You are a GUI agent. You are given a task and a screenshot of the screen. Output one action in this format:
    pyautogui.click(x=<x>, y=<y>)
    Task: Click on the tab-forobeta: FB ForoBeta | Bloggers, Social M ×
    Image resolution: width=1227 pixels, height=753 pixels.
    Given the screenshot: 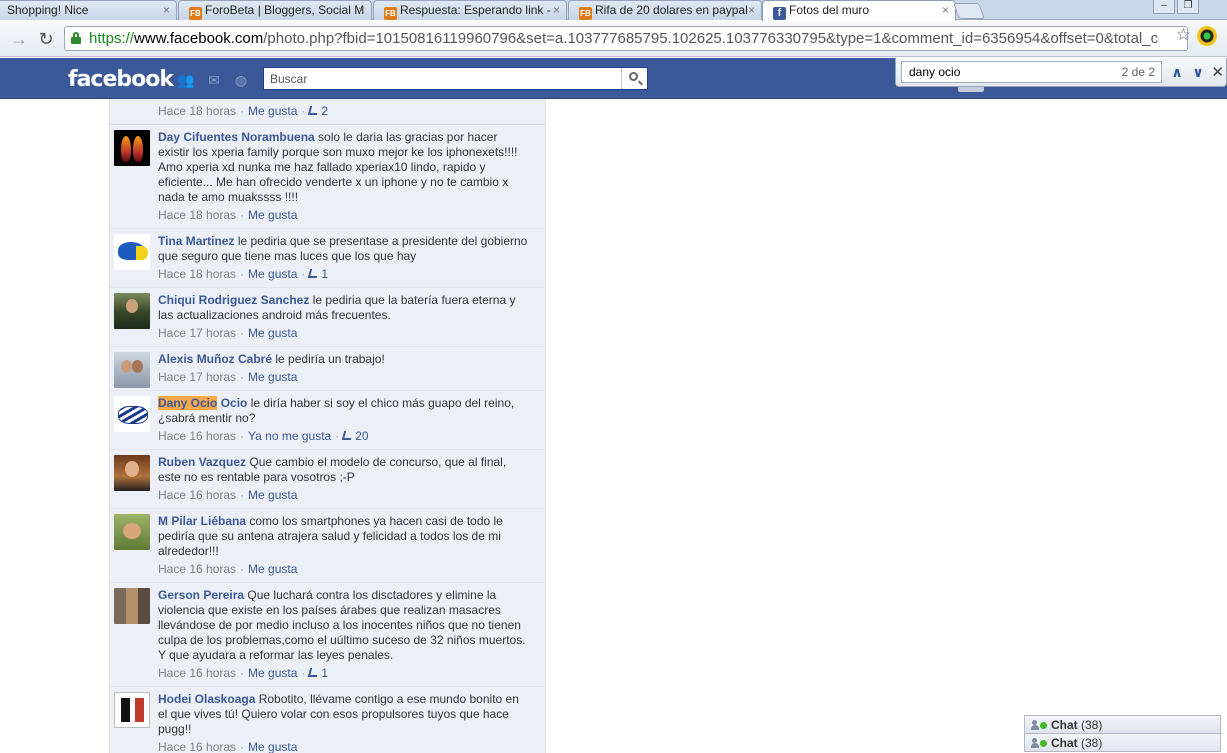 What is the action you would take?
    pyautogui.click(x=275, y=10)
    